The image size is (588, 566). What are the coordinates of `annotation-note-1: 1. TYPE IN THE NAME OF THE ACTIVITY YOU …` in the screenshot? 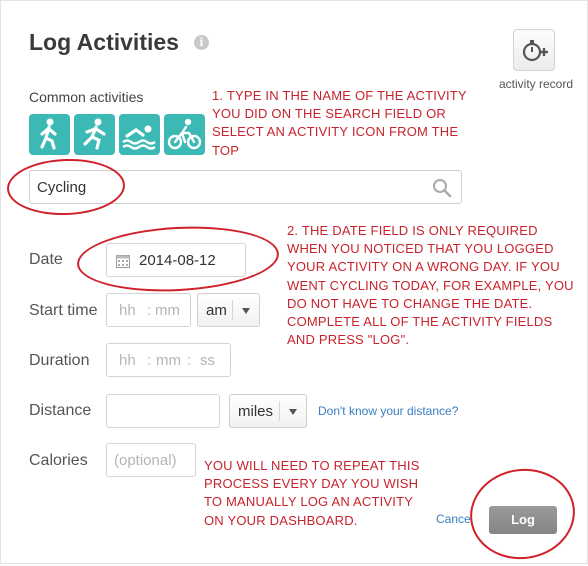 It's located at (339, 123).